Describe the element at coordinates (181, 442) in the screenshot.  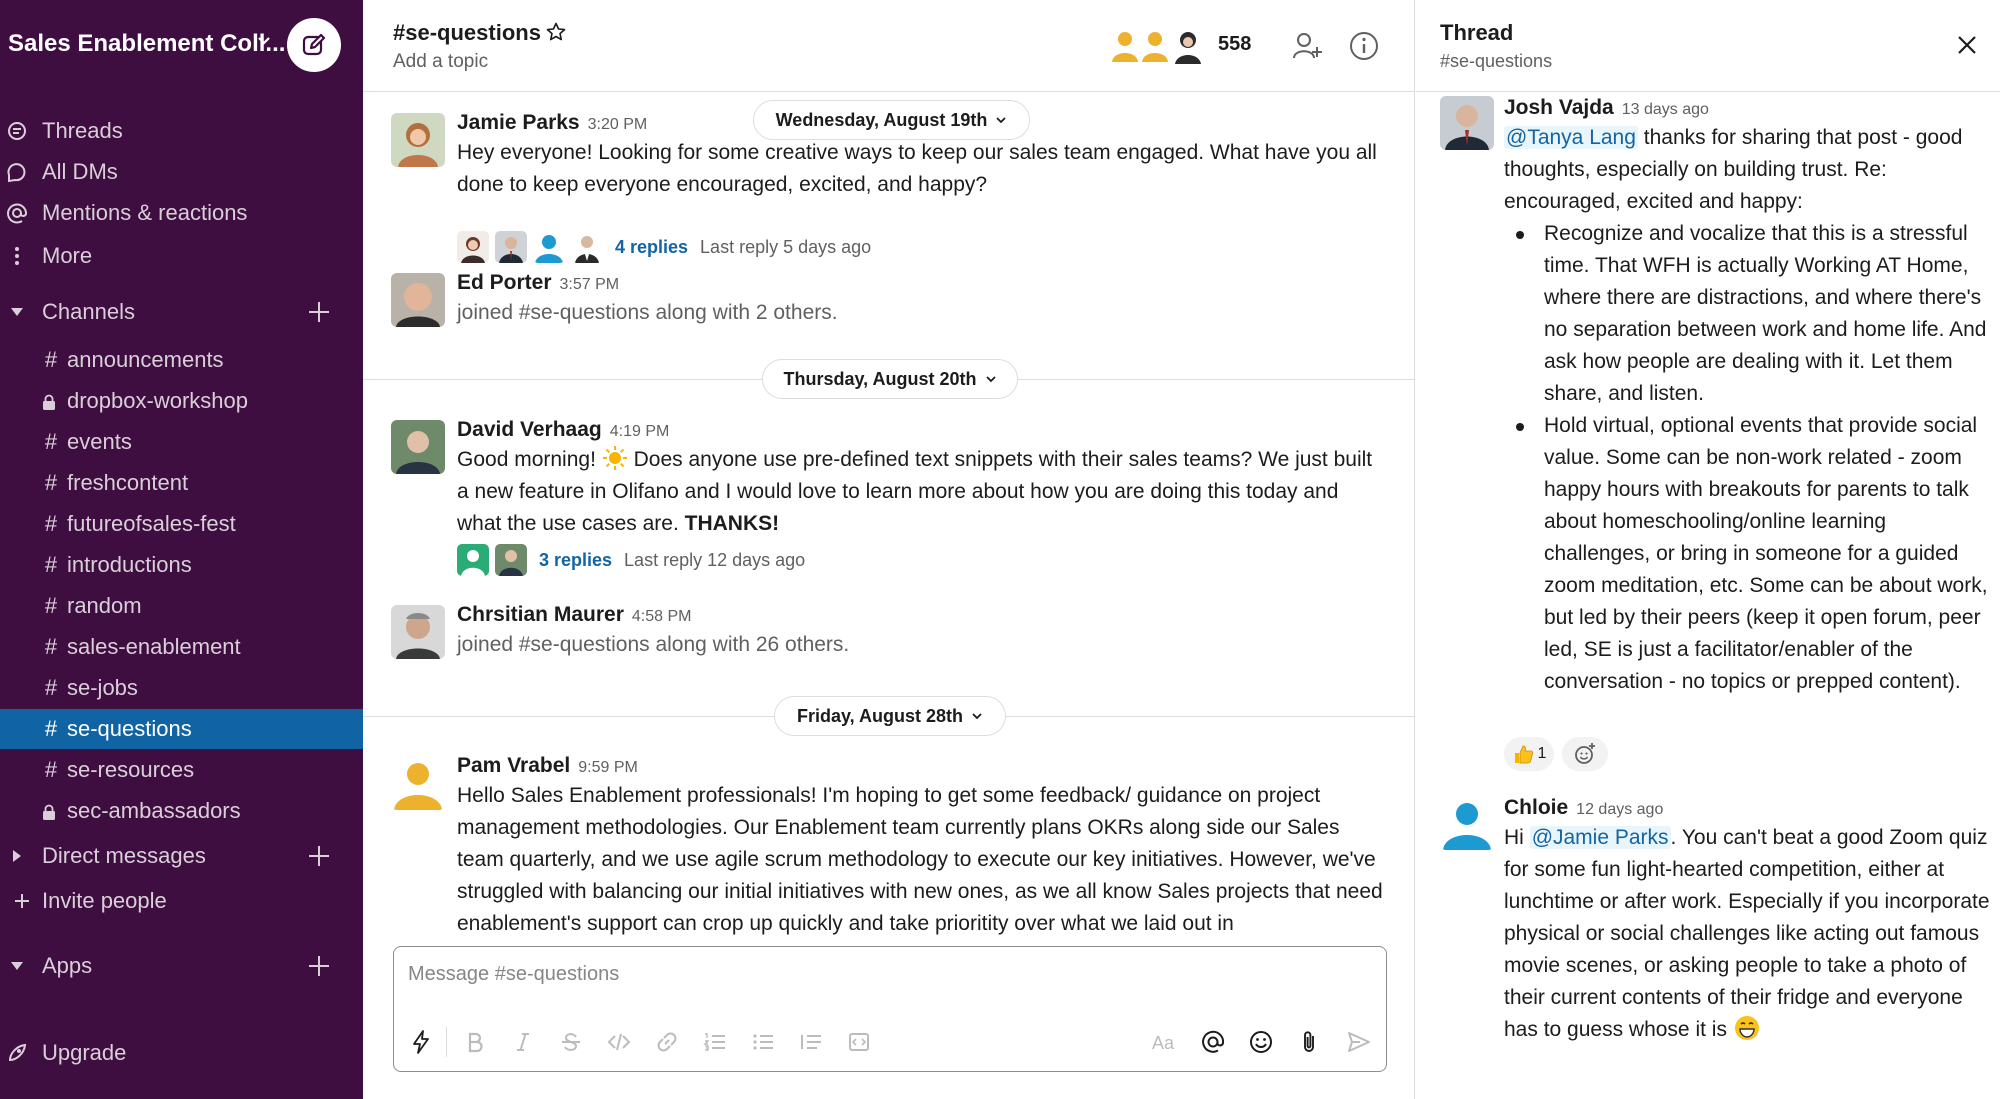
I see `sidebar-channel-item: # events` at that location.